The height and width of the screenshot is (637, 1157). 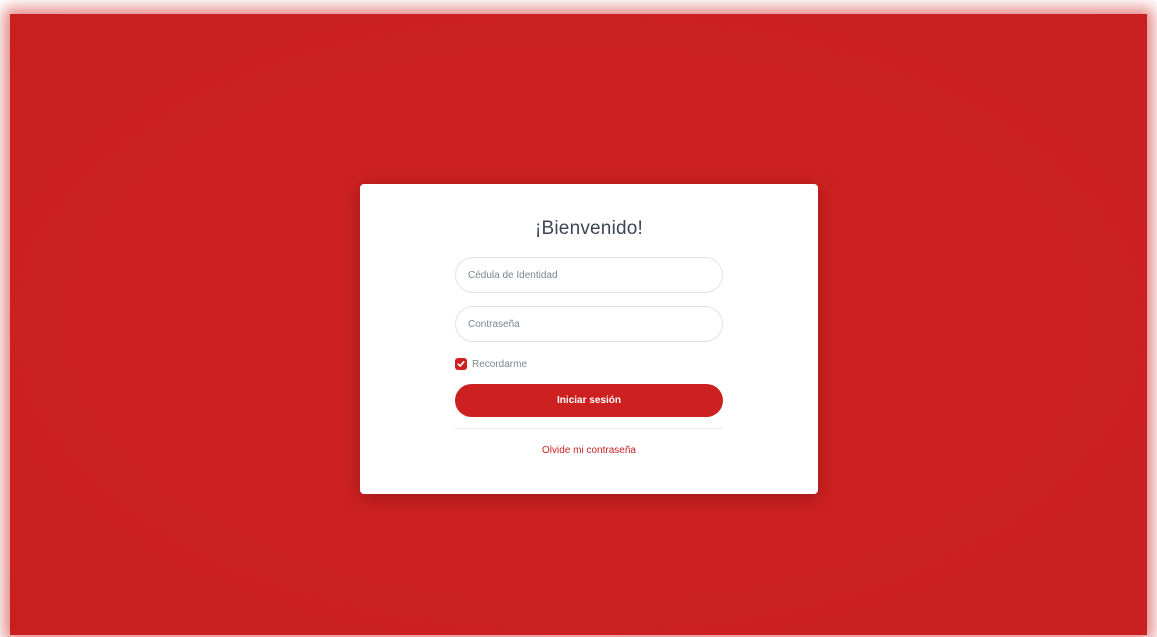 What do you see at coordinates (589, 450) in the screenshot?
I see `forgot-password-link: Olvide mi contraseña` at bounding box center [589, 450].